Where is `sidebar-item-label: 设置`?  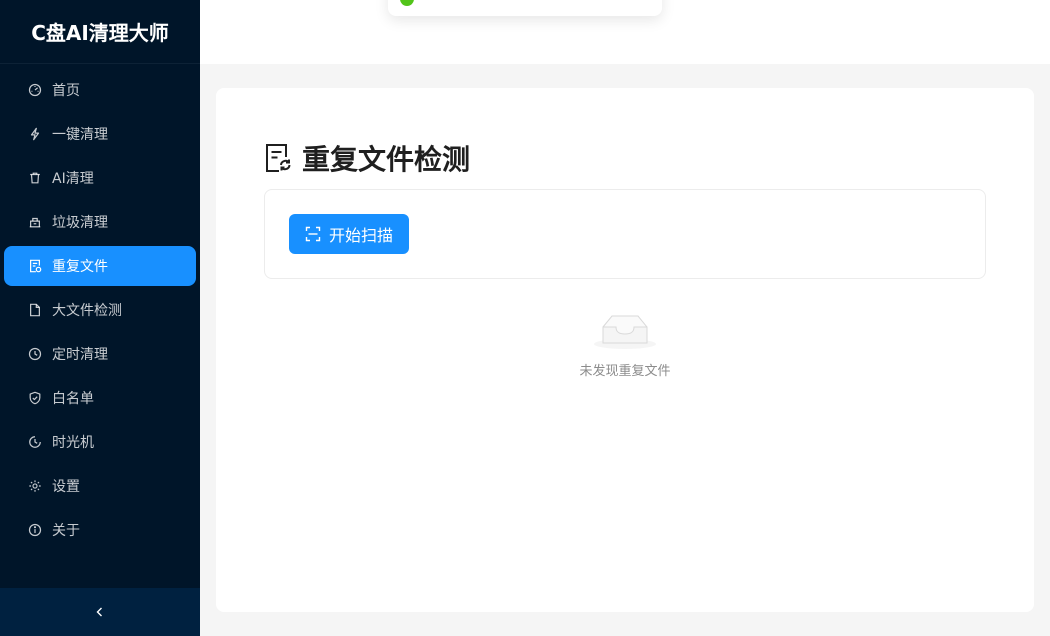
sidebar-item-label: 设置 is located at coordinates (66, 487).